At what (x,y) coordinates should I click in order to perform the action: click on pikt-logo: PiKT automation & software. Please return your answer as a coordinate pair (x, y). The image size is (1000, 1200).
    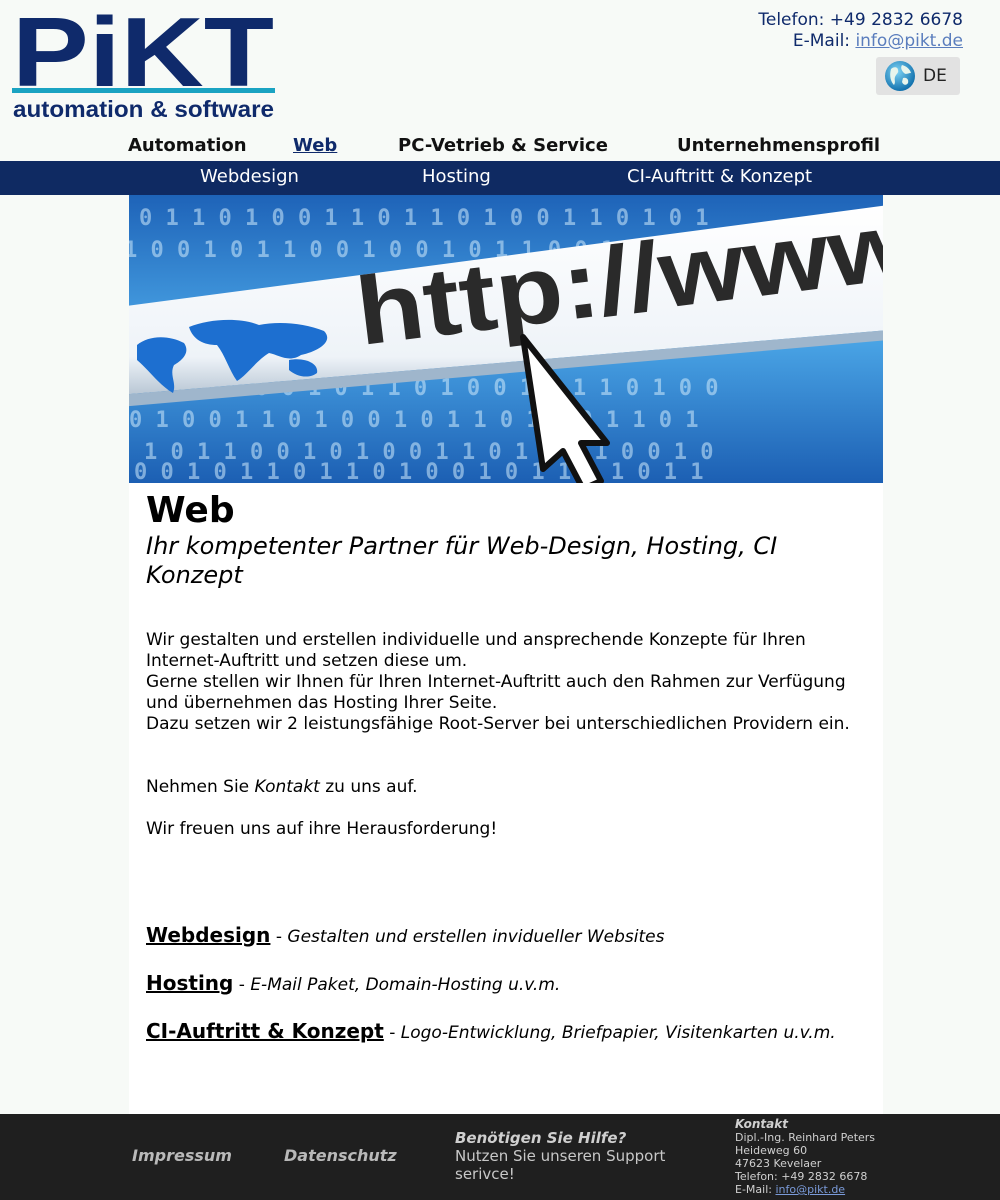
    Looking at the image, I should click on (144, 66).